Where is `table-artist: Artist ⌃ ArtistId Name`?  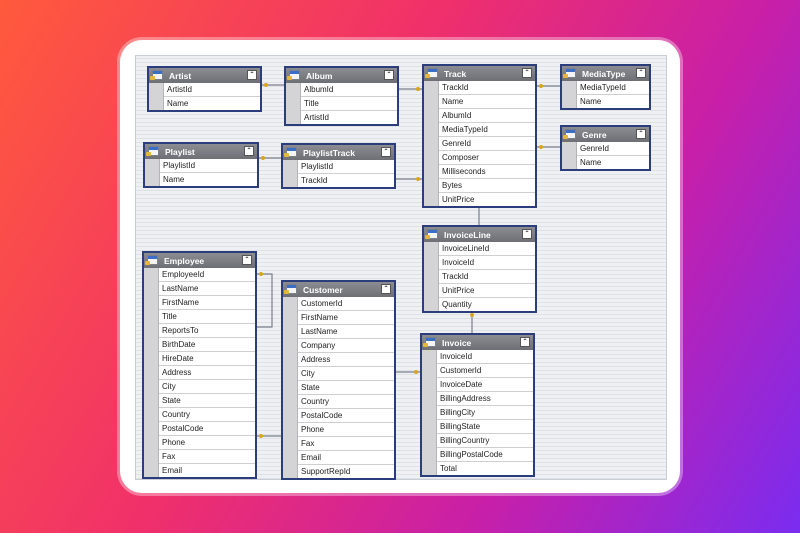
table-artist: Artist ⌃ ArtistId Name is located at coordinates (204, 89).